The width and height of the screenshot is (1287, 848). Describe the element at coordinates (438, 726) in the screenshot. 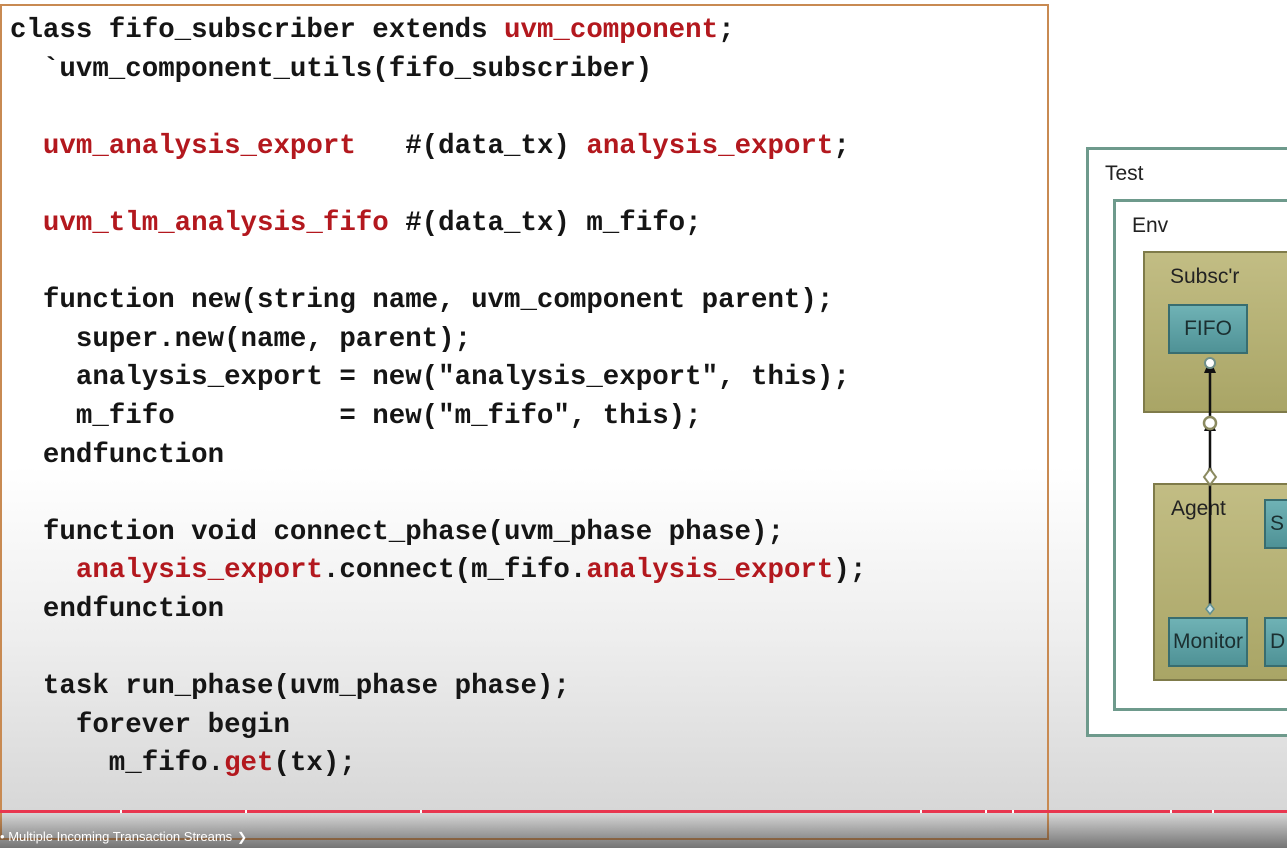

I see `code-line: forever begin` at that location.